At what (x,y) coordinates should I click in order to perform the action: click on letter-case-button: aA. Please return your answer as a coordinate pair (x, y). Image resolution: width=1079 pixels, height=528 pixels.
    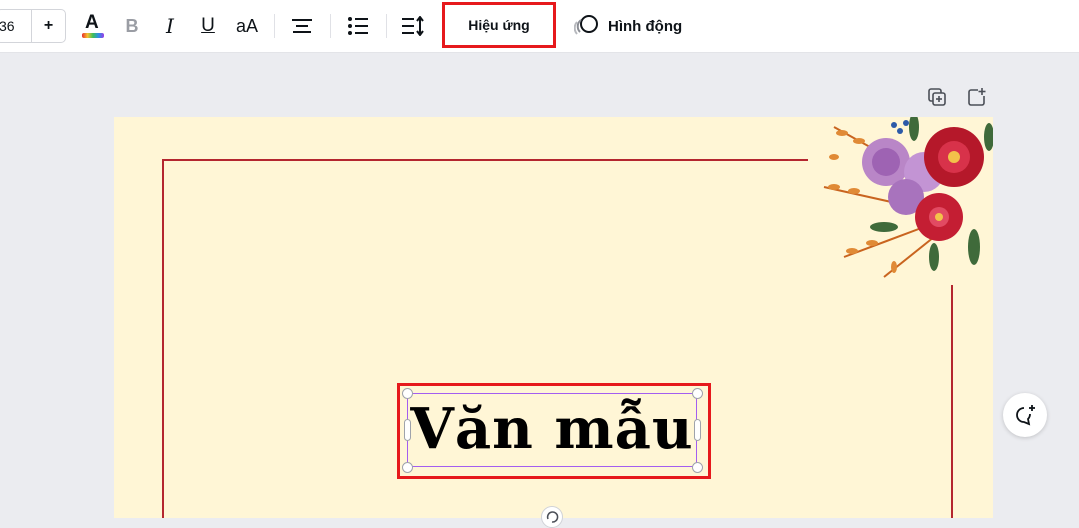
    Looking at the image, I should click on (247, 26).